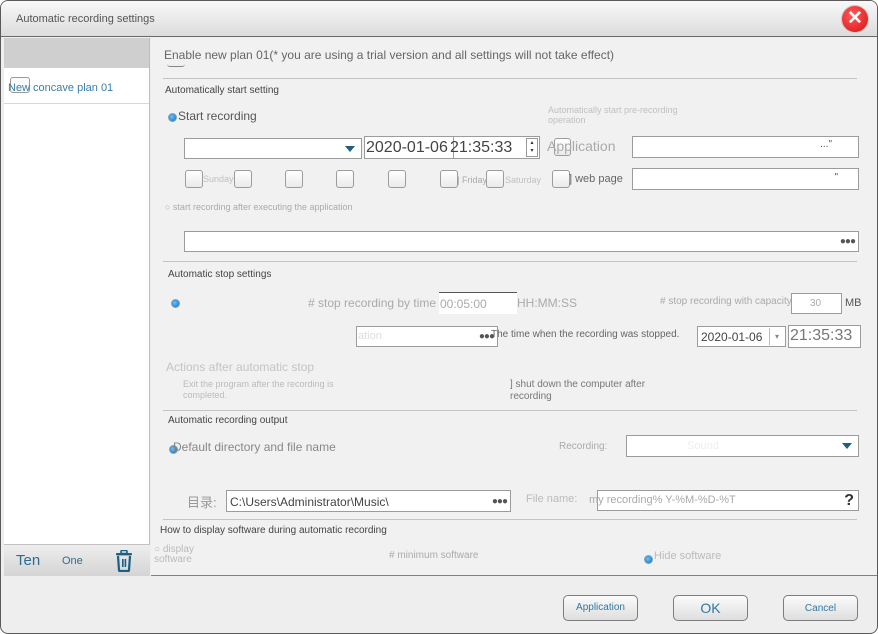 This screenshot has width=878, height=634. What do you see at coordinates (172, 117) in the screenshot?
I see `start-recording-radio` at bounding box center [172, 117].